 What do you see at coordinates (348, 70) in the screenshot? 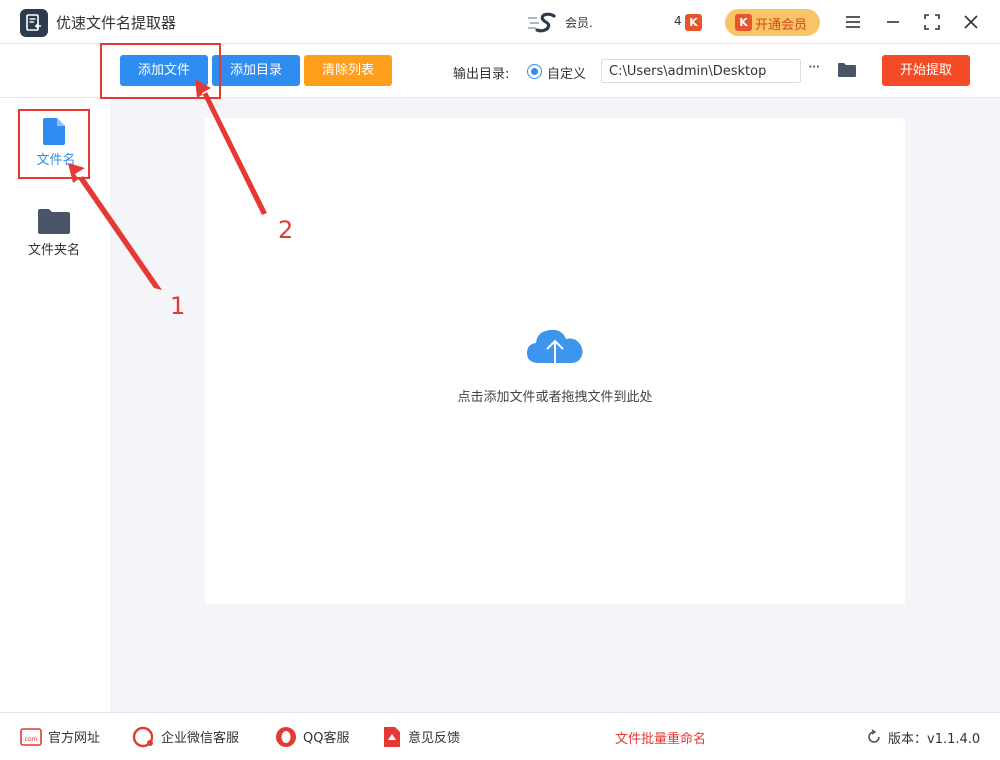
I see `clear-list-button: 清除列表` at bounding box center [348, 70].